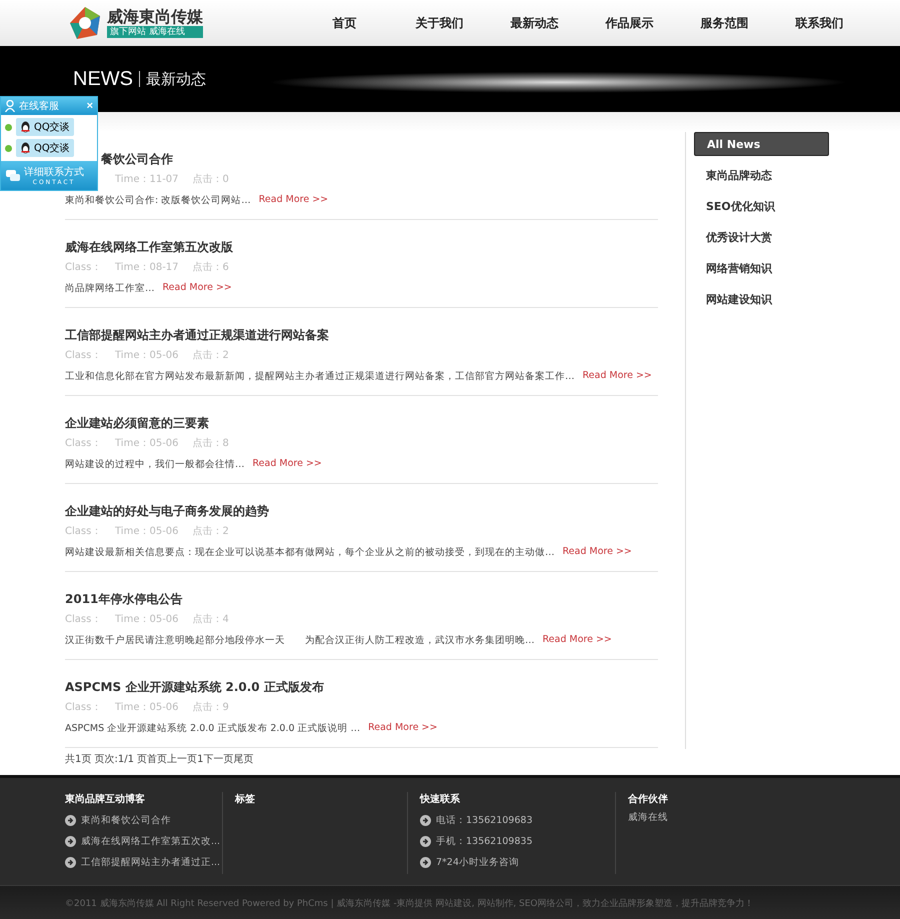 The image size is (900, 919). Describe the element at coordinates (484, 820) in the screenshot. I see `footer-link: 电话：13562109683` at that location.